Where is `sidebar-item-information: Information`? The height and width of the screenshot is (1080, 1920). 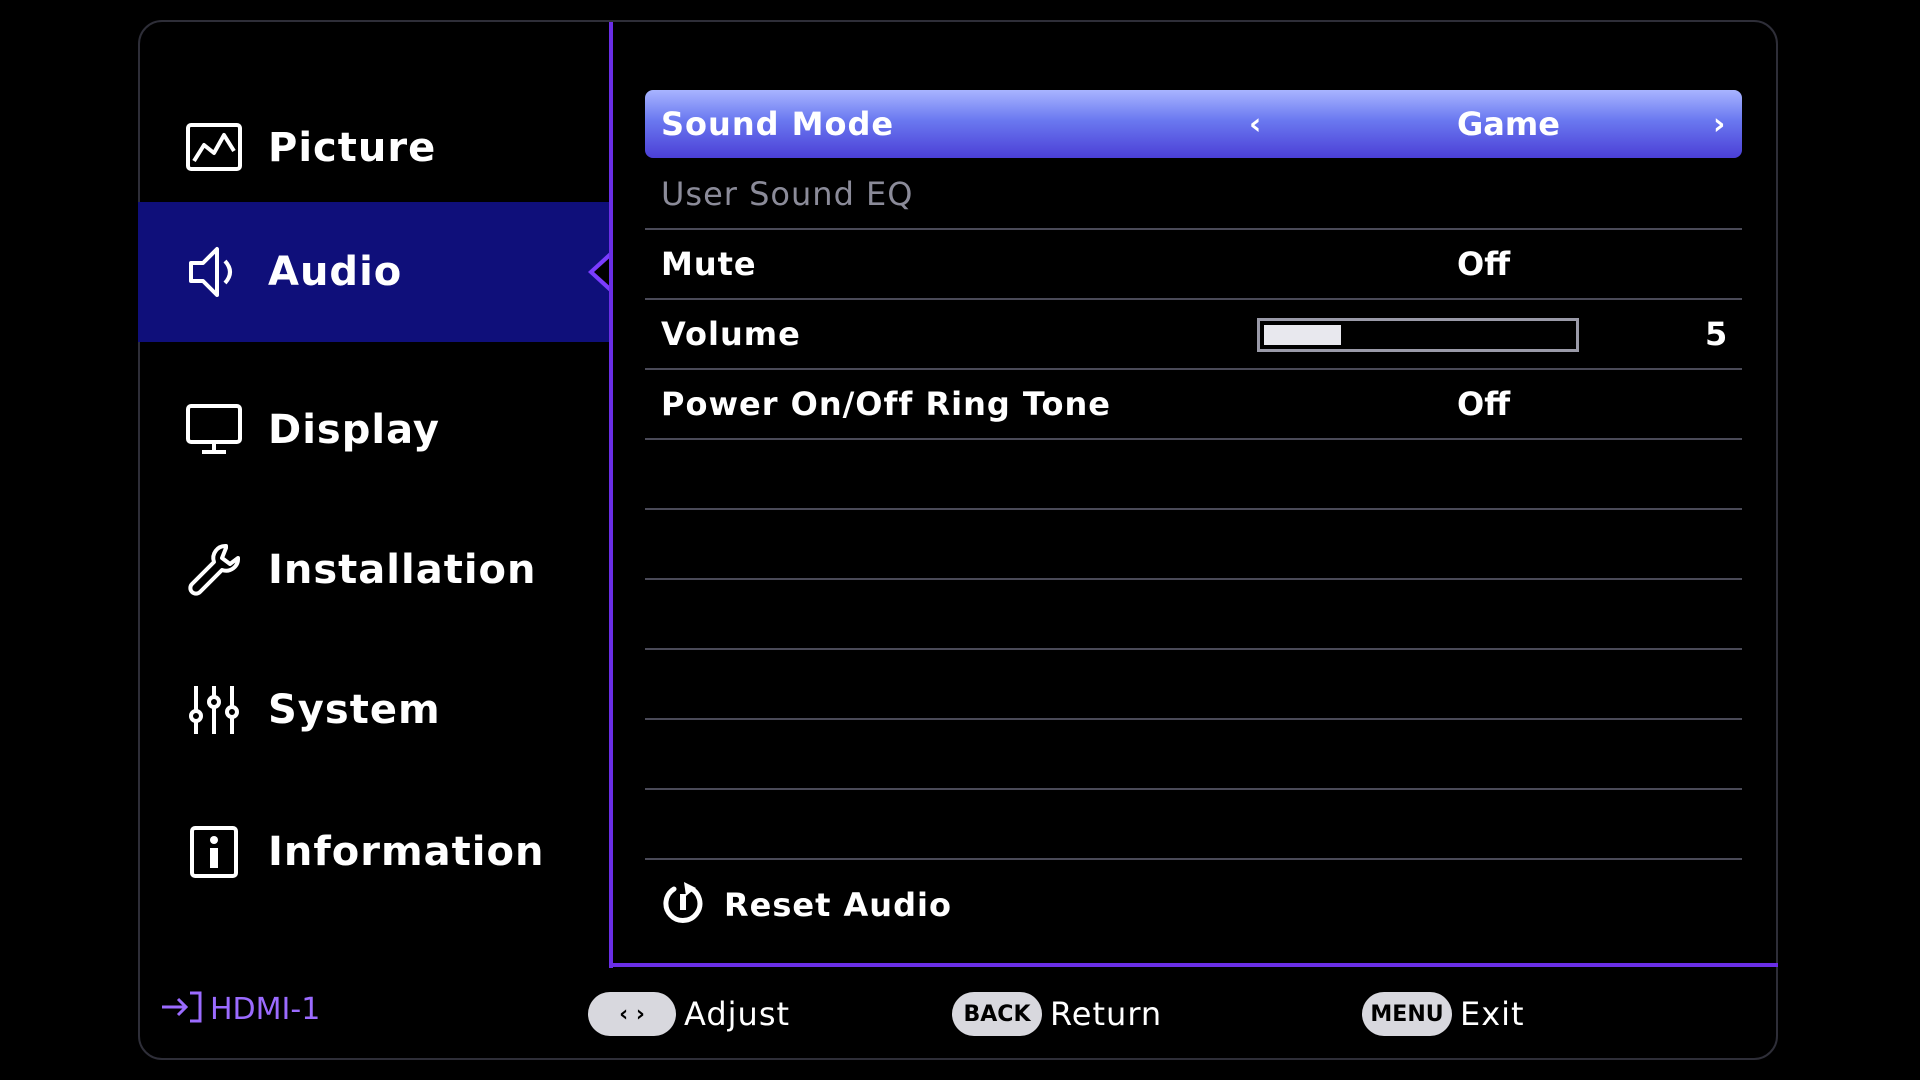
sidebar-item-information: Information is located at coordinates (374, 852).